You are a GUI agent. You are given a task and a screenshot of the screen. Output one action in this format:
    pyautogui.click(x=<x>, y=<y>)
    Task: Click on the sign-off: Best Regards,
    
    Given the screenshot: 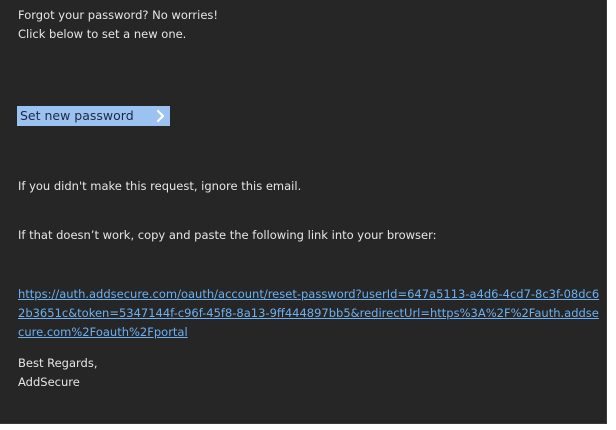 What is the action you would take?
    pyautogui.click(x=58, y=363)
    